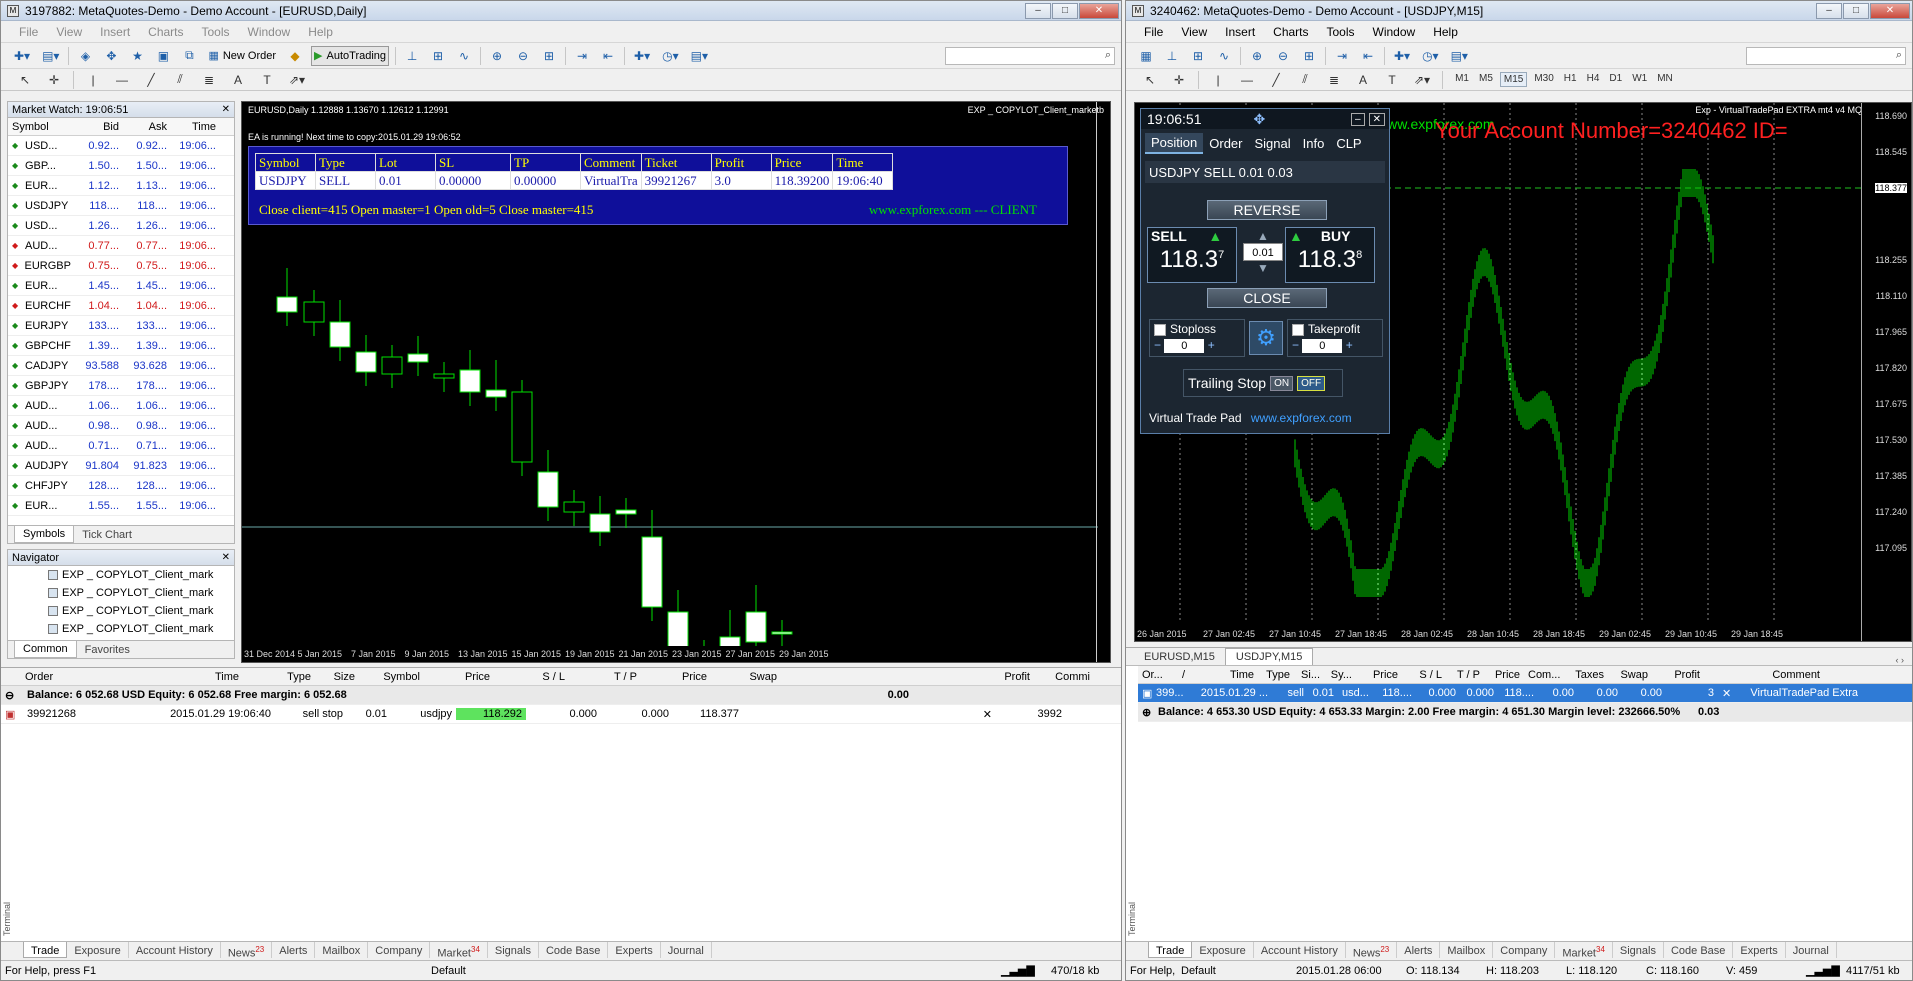  What do you see at coordinates (1665, 79) in the screenshot?
I see `timeframe-mn: MN` at bounding box center [1665, 79].